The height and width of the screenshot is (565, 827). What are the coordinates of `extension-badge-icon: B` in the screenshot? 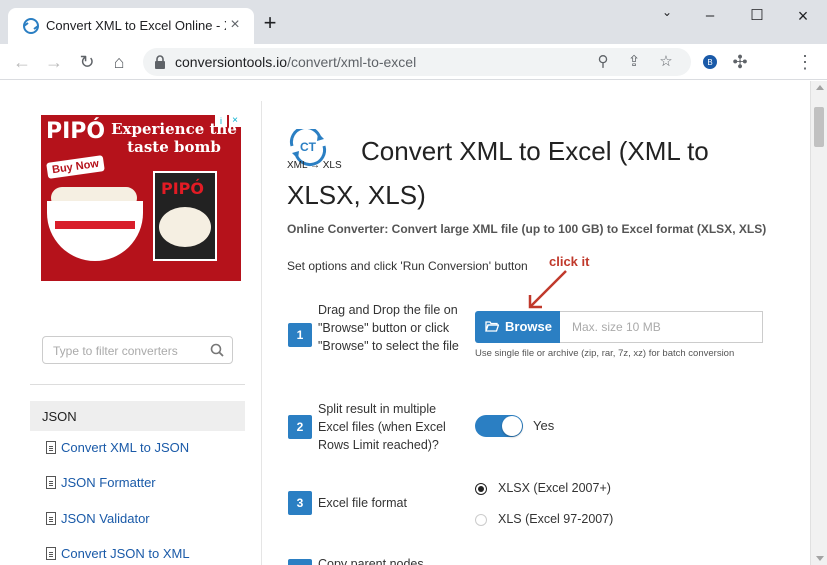 It's located at (710, 62).